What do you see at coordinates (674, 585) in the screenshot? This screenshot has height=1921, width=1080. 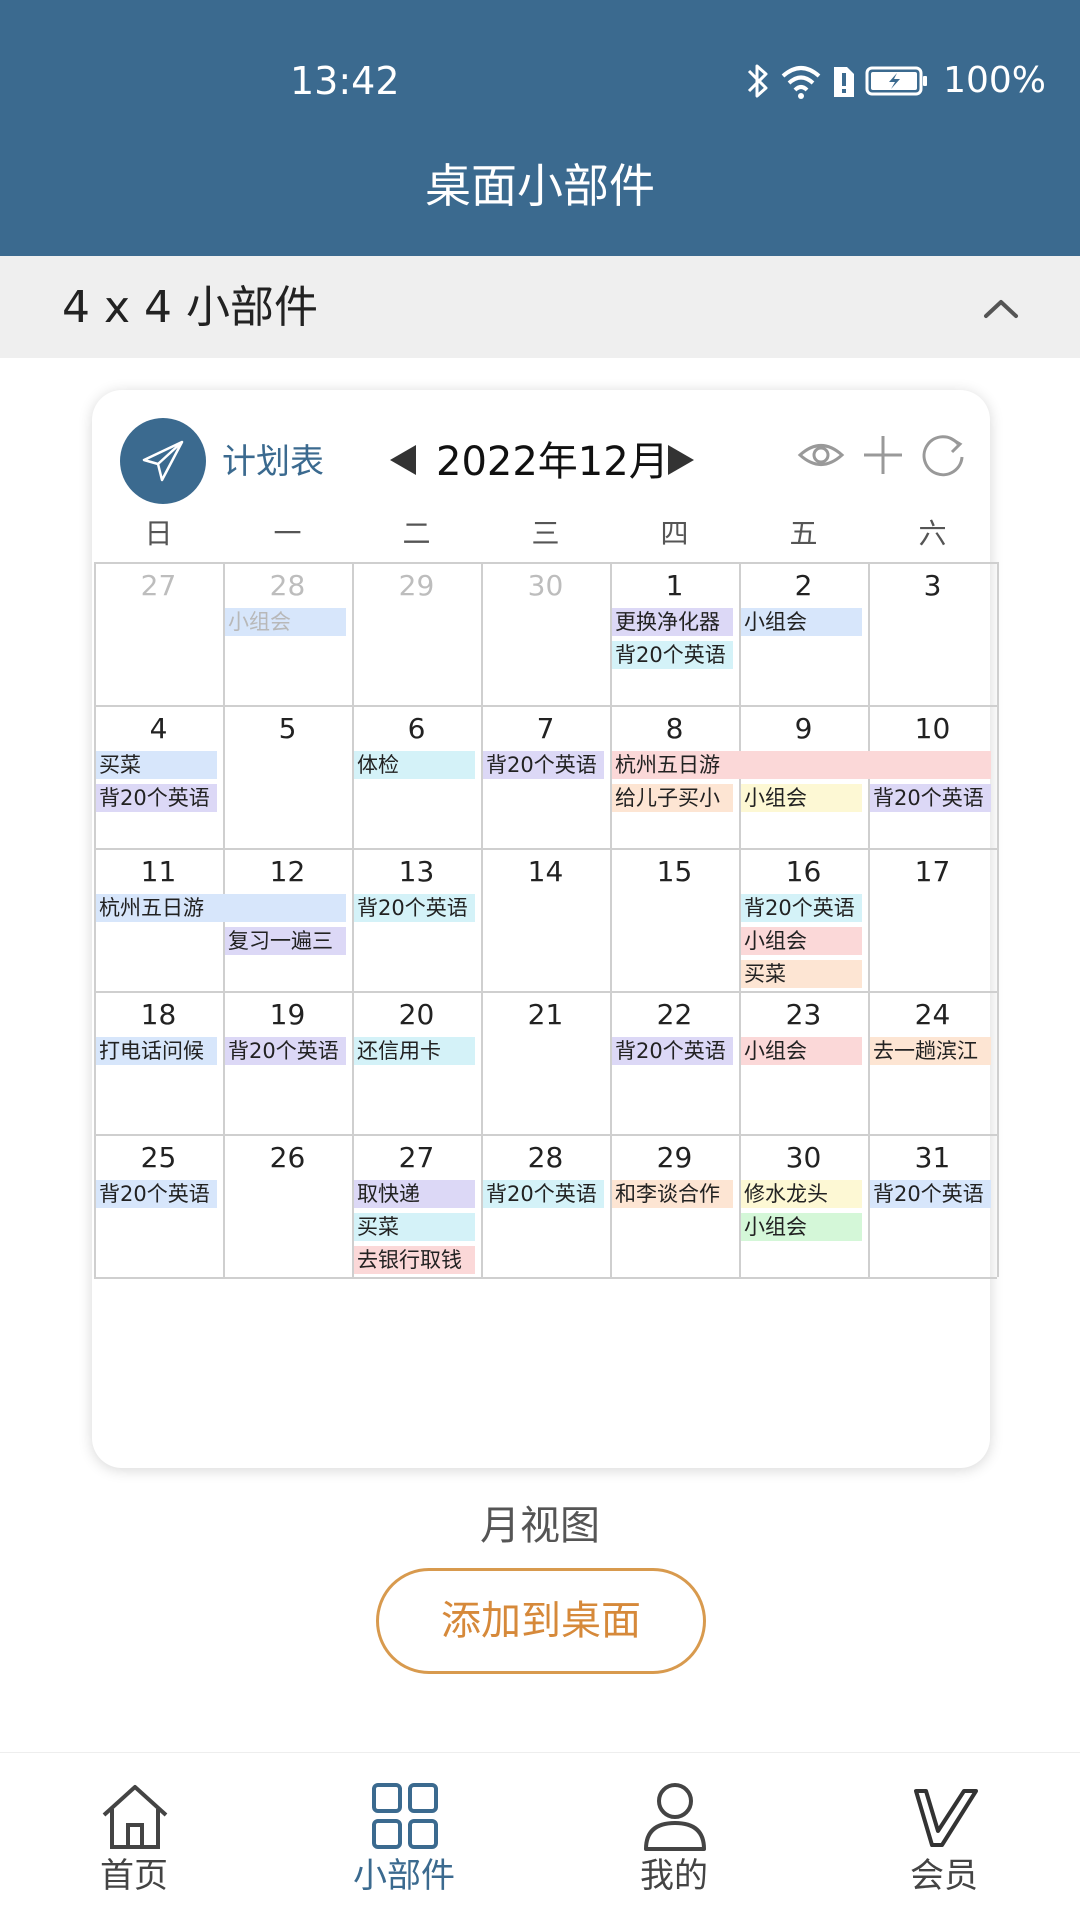 I see `day-number: 1` at bounding box center [674, 585].